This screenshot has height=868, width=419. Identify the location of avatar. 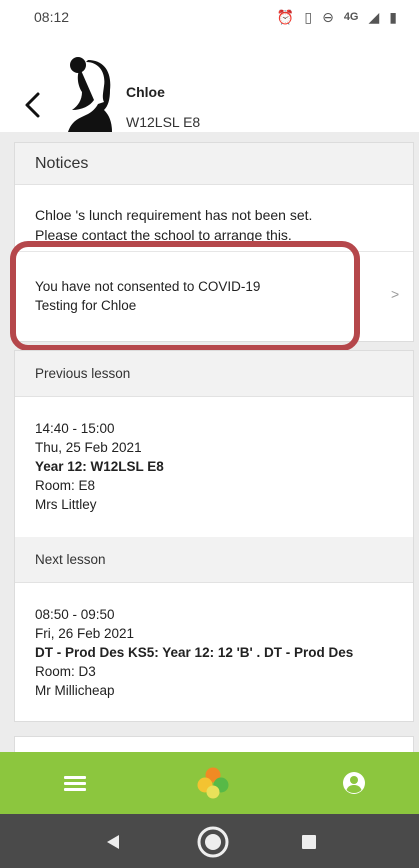
(90, 94).